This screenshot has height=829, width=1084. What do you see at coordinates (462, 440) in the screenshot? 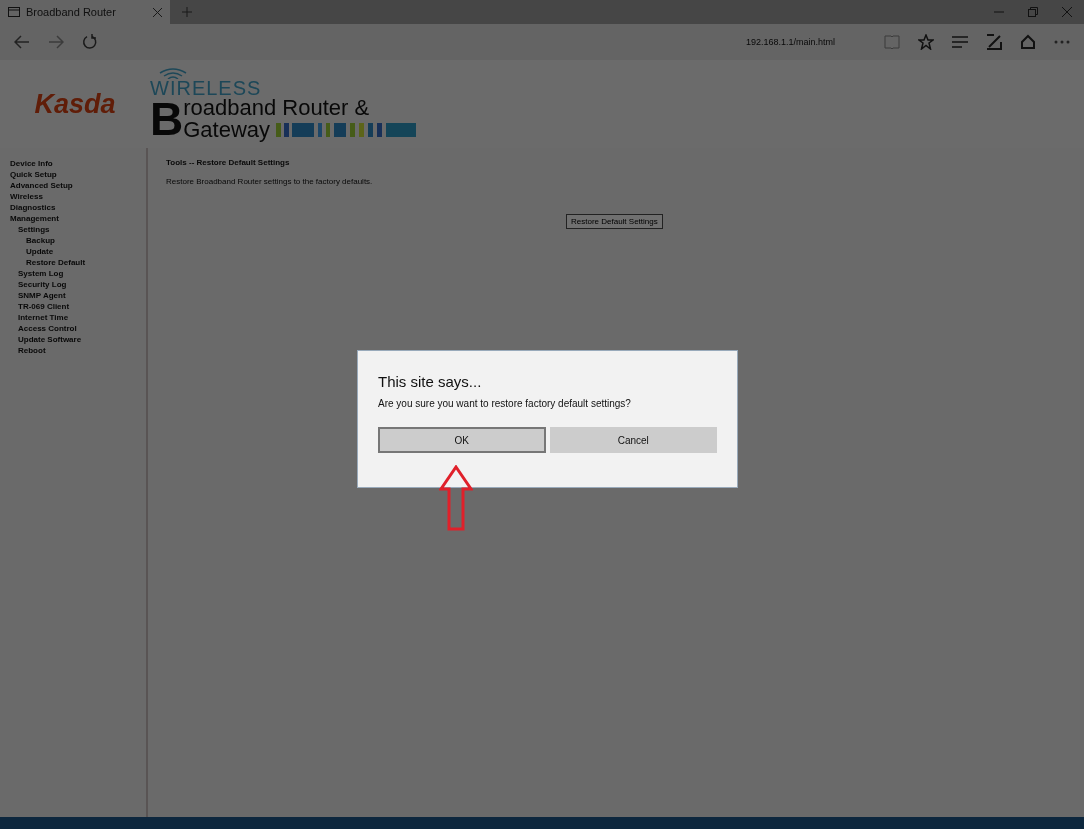
I see `dialog-button: OK` at bounding box center [462, 440].